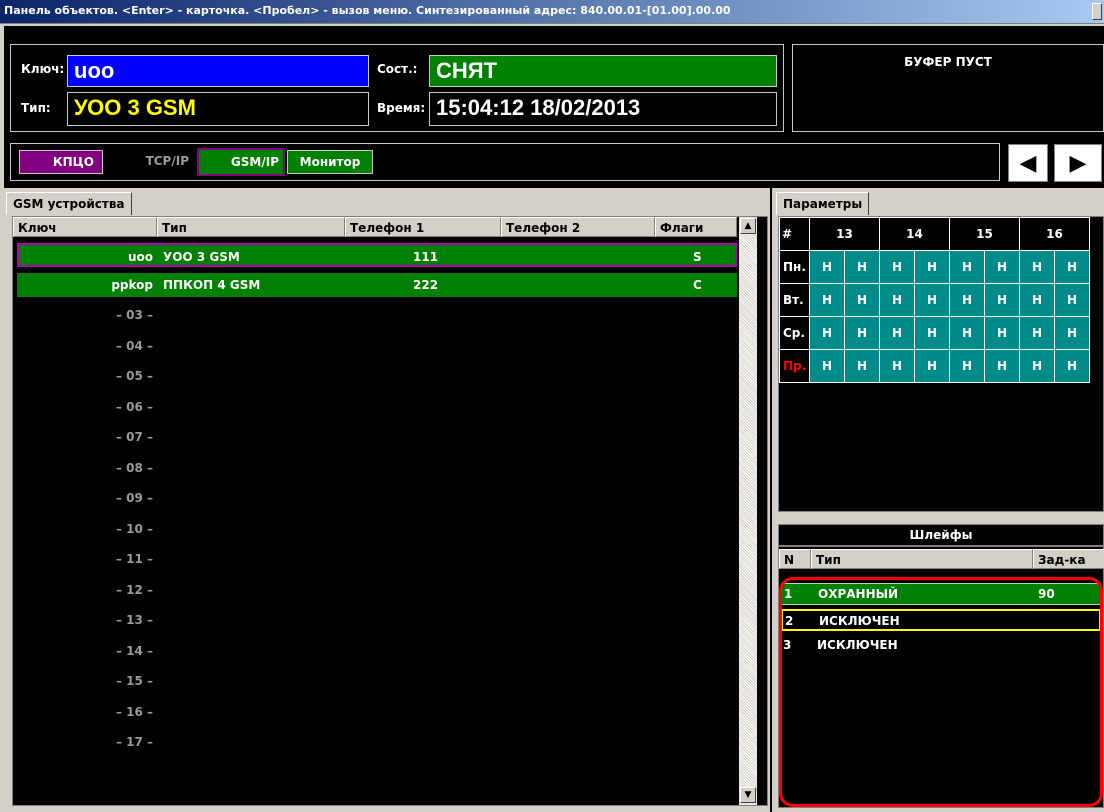 Image resolution: width=1104 pixels, height=812 pixels. Describe the element at coordinates (696, 227) in the screenshot. I see `col-flags: Флаги` at that location.